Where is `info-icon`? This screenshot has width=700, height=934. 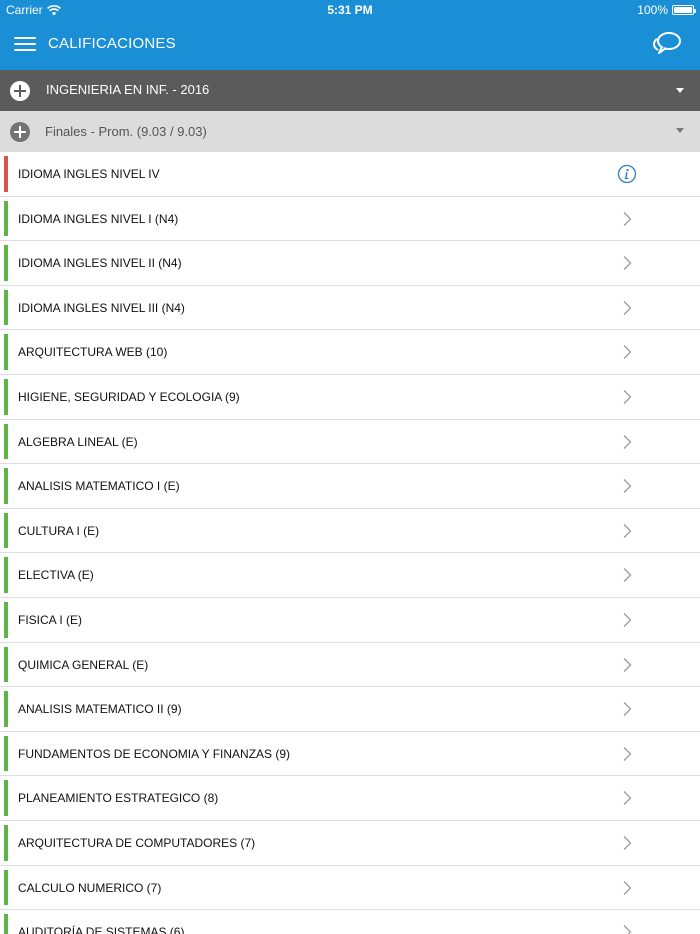 info-icon is located at coordinates (627, 174).